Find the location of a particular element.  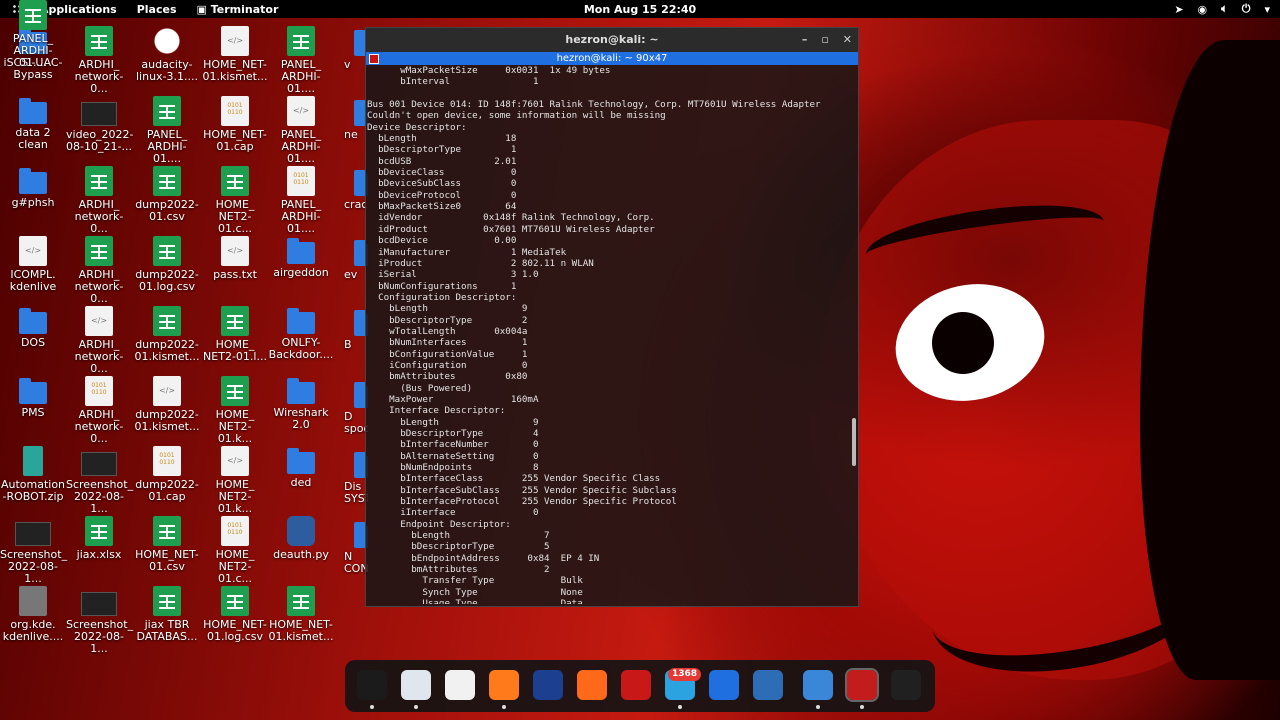

desktop-icon-label: Automation -ROBOT.zip is located at coordinates (33, 490).